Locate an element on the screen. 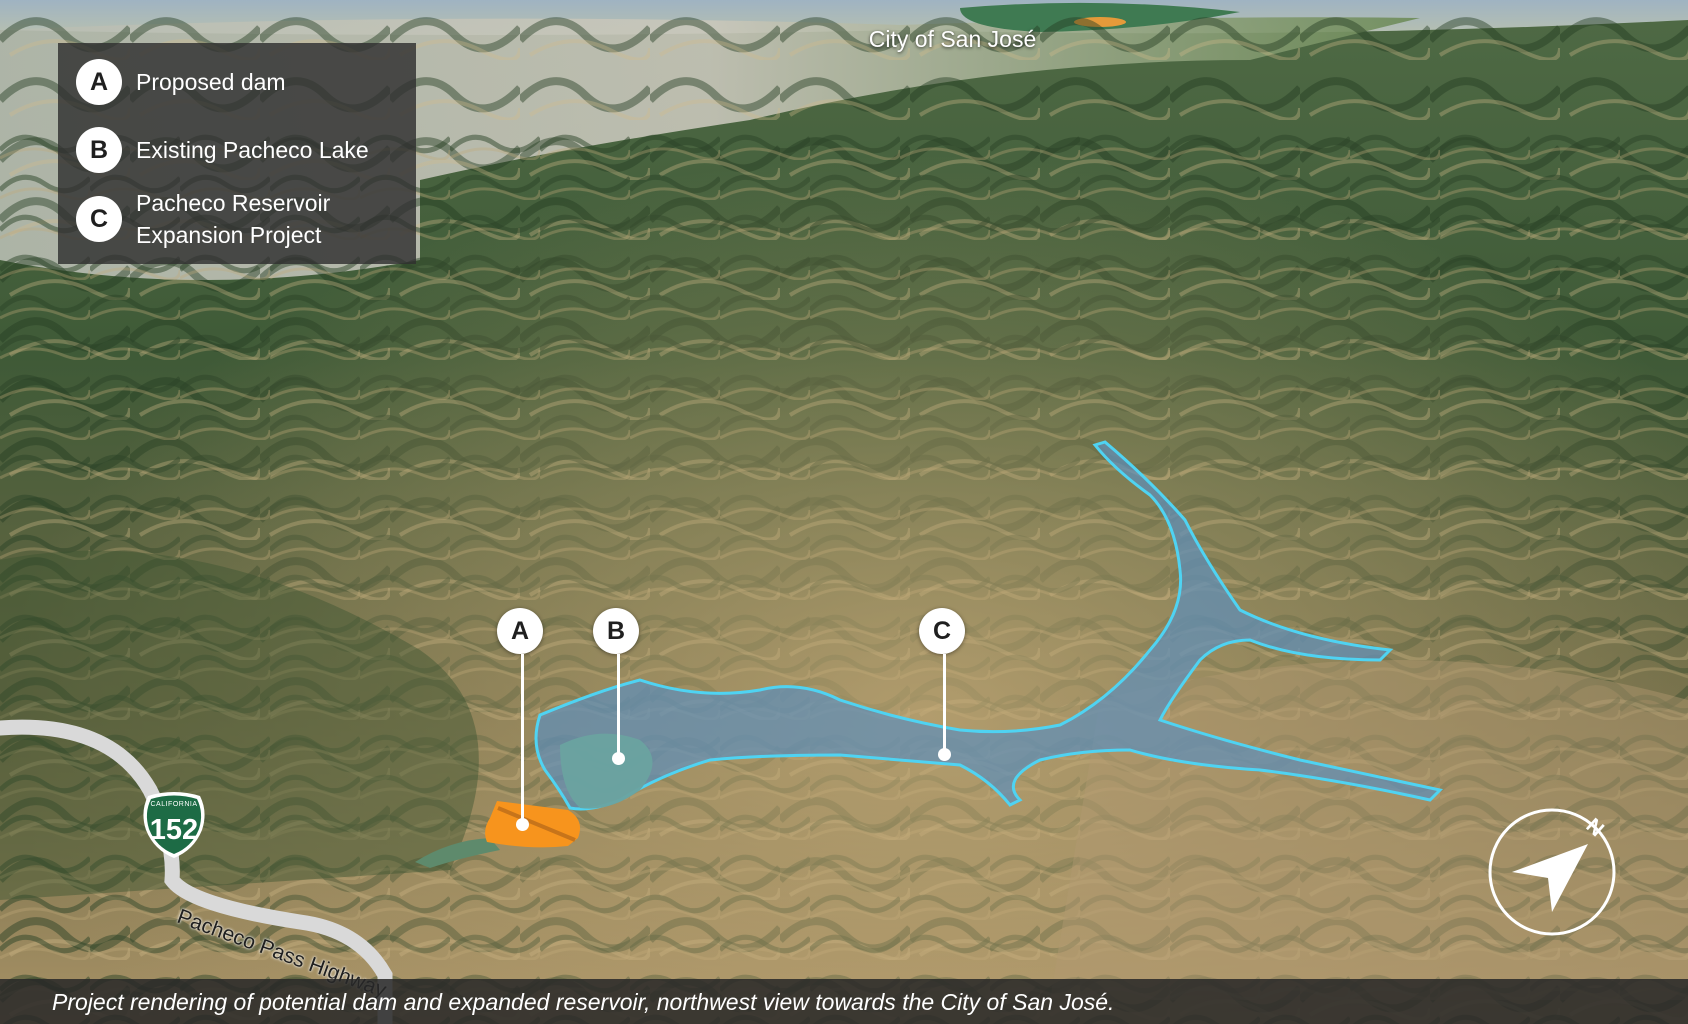 Image resolution: width=1688 pixels, height=1024 pixels. legend-badge-c: C is located at coordinates (99, 219).